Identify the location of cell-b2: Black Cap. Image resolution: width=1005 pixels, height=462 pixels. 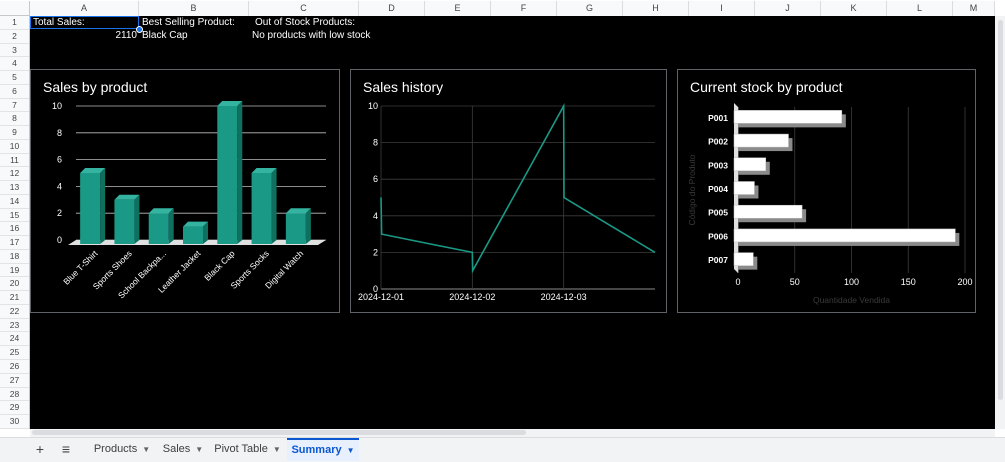
(165, 35).